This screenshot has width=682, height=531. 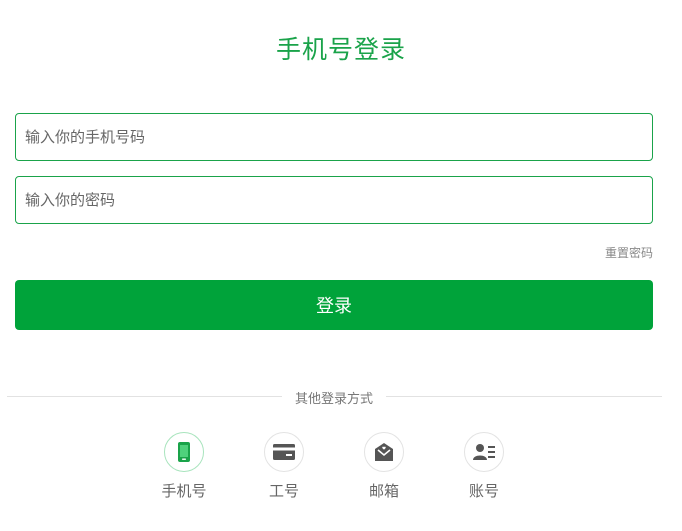 I want to click on login-method-employee-id: 工号, so click(x=284, y=466).